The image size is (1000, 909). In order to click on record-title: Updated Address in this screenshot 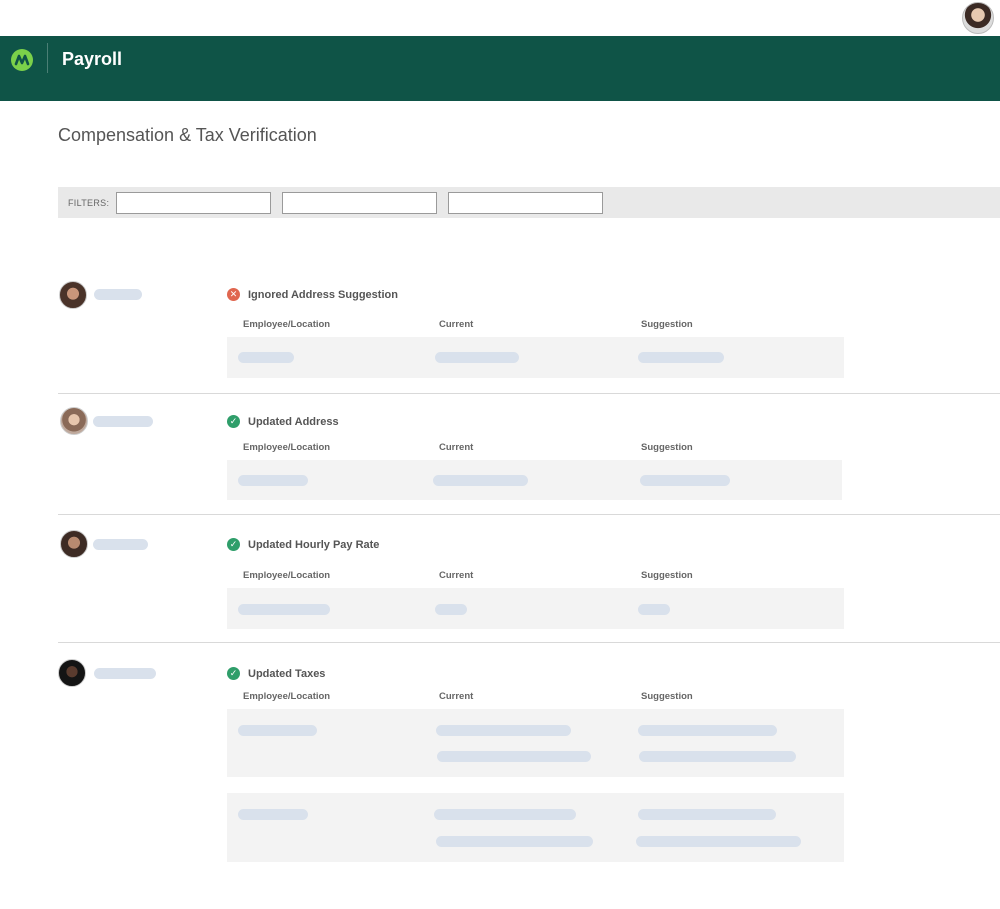, I will do `click(293, 422)`.